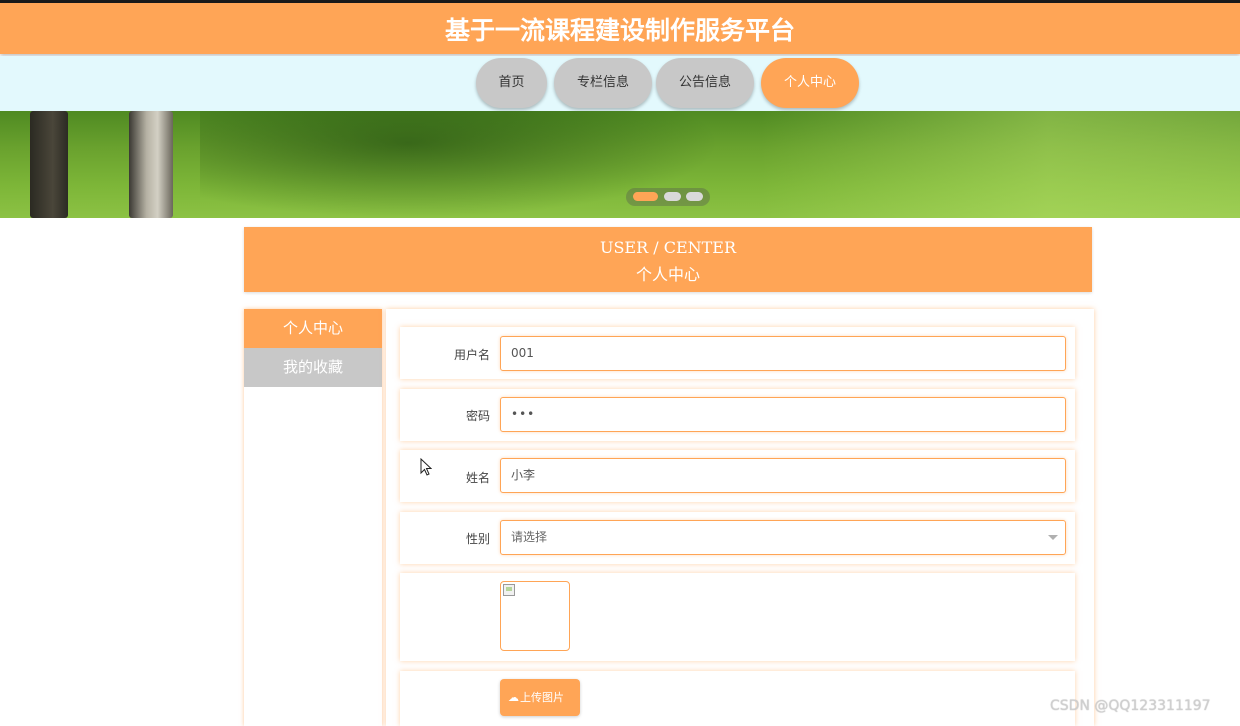 The width and height of the screenshot is (1240, 726). I want to click on username-label: 用户名, so click(471, 355).